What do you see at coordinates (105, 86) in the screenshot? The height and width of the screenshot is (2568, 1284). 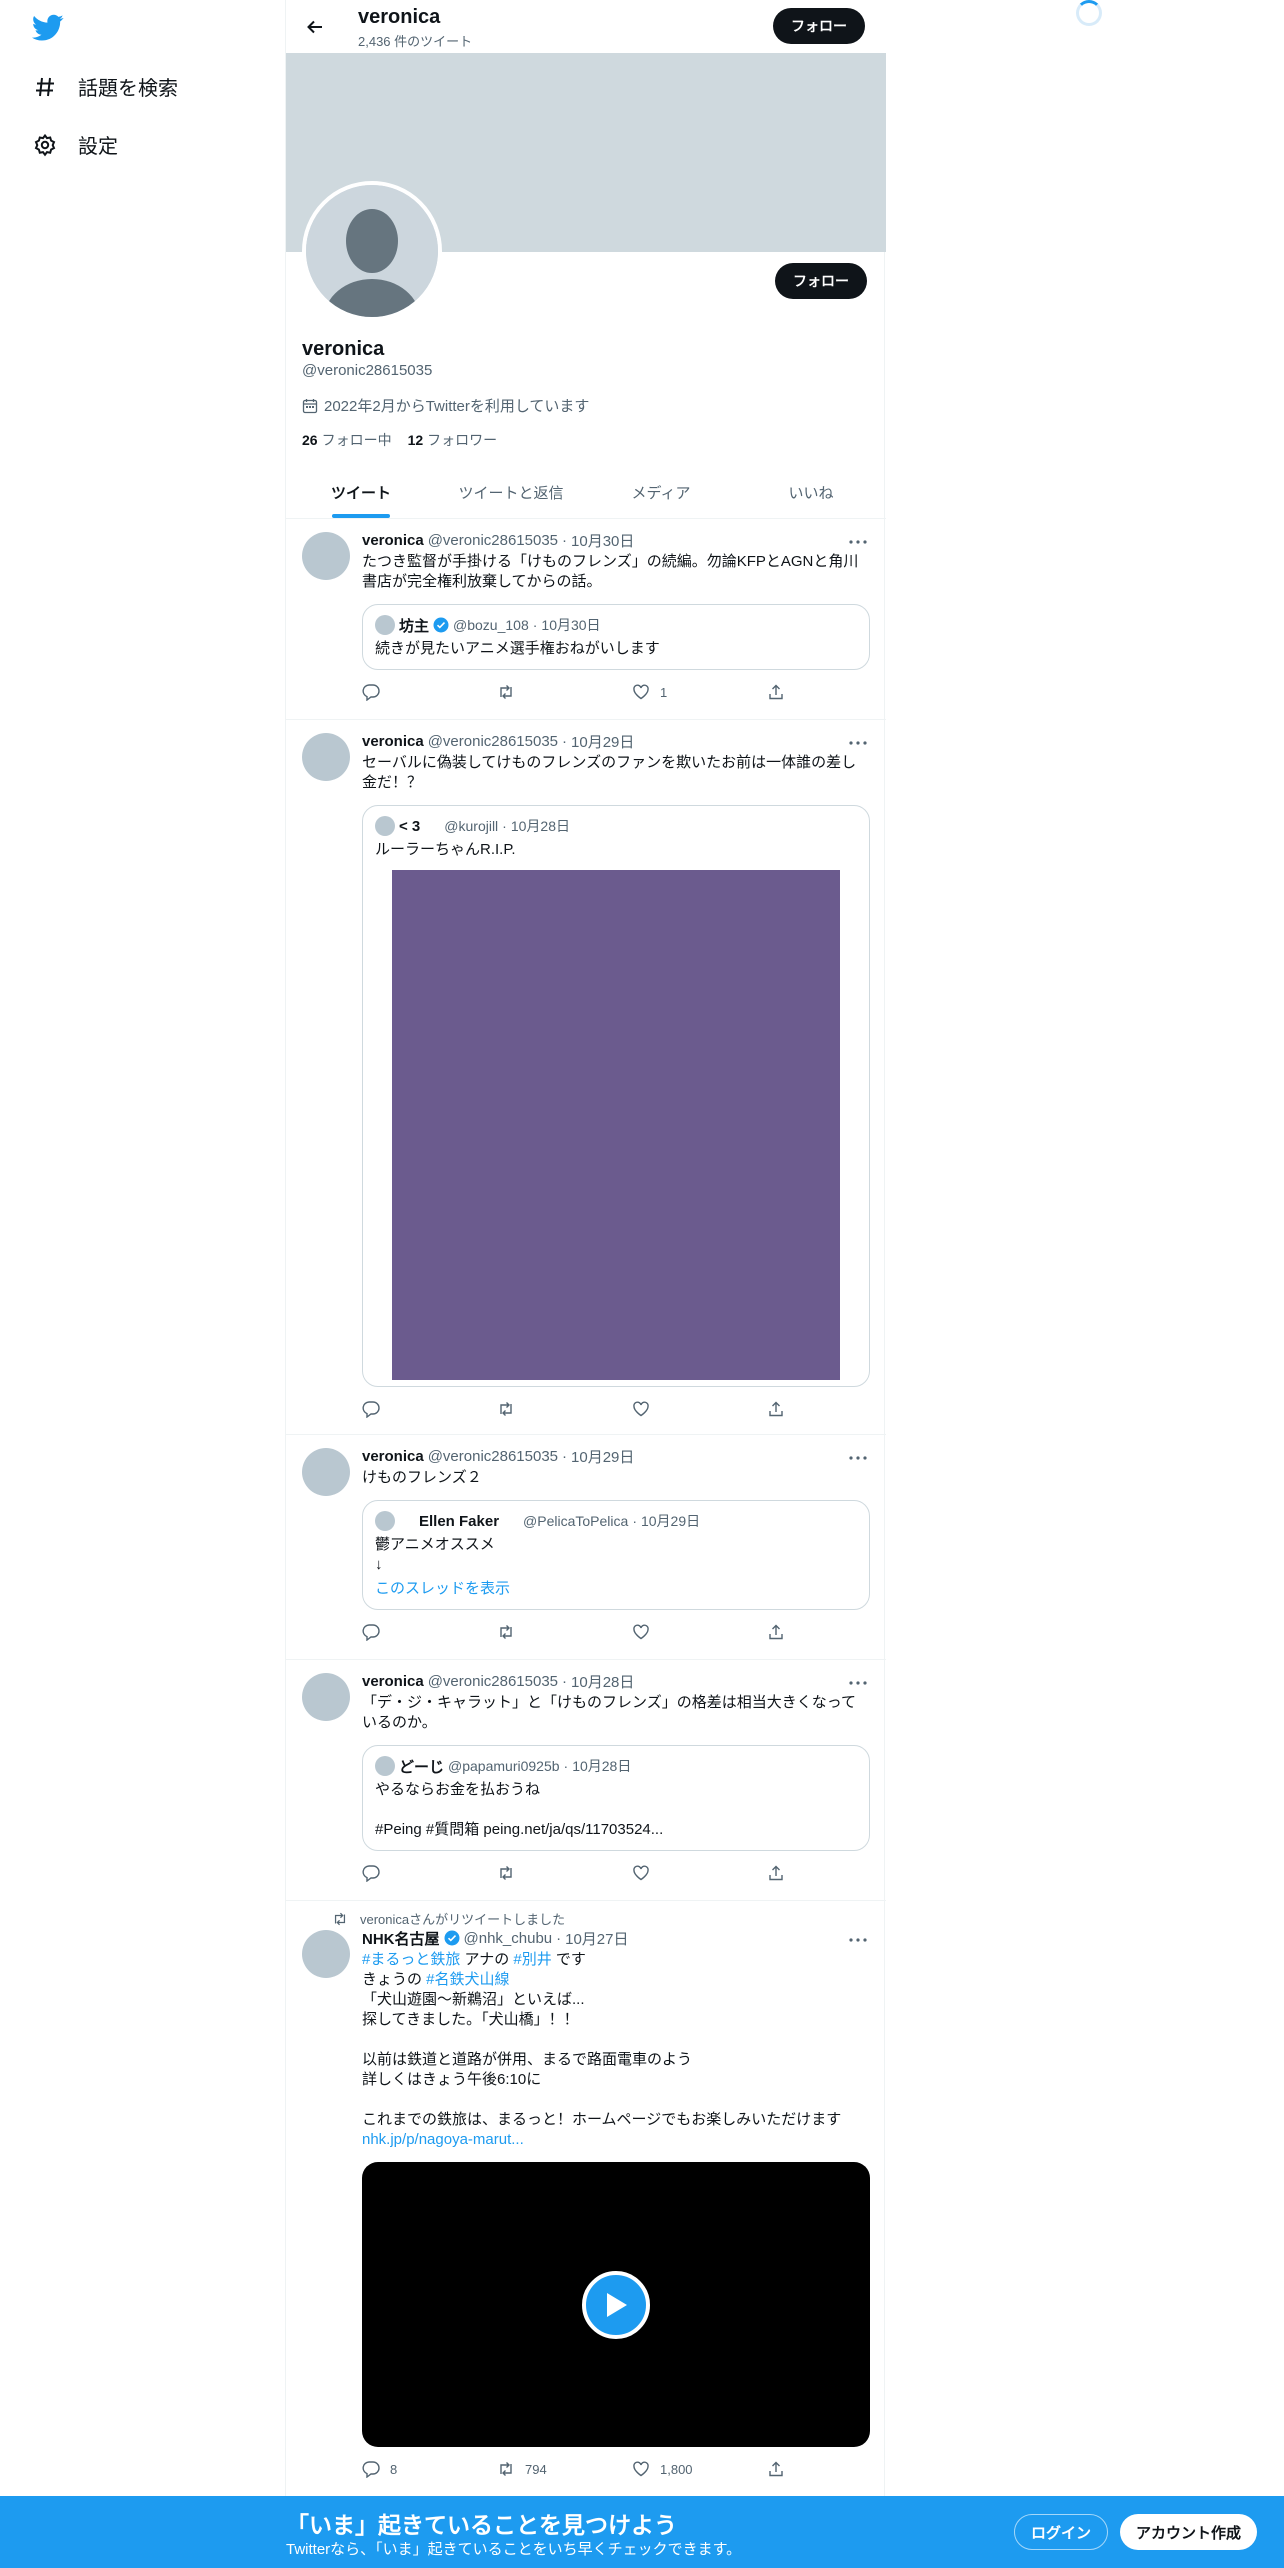 I see `nav-explore: 話題を検索` at bounding box center [105, 86].